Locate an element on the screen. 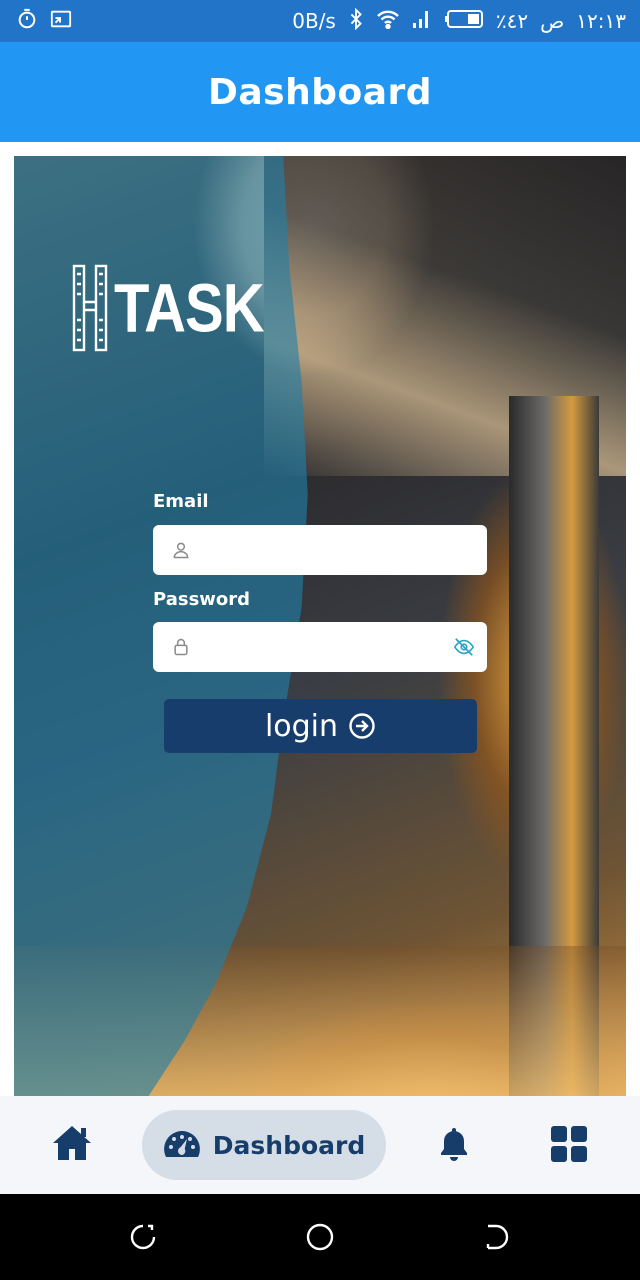 This screenshot has height=1280, width=640. bottom-navigation: Dashboard is located at coordinates (320, 1145).